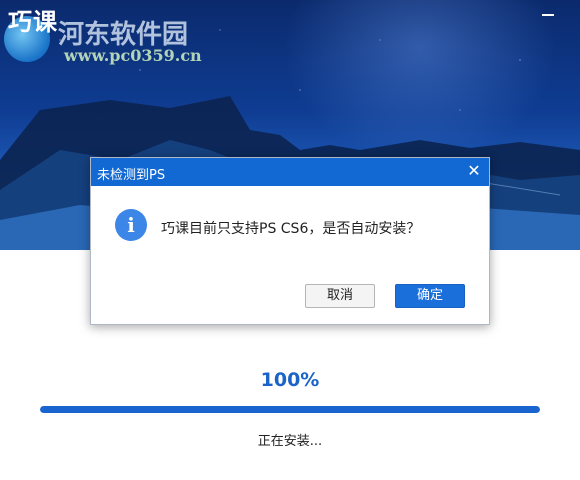 The height and width of the screenshot is (480, 580). Describe the element at coordinates (290, 172) in the screenshot. I see `dialog-titlebar: 未检测到PS ✕` at that location.